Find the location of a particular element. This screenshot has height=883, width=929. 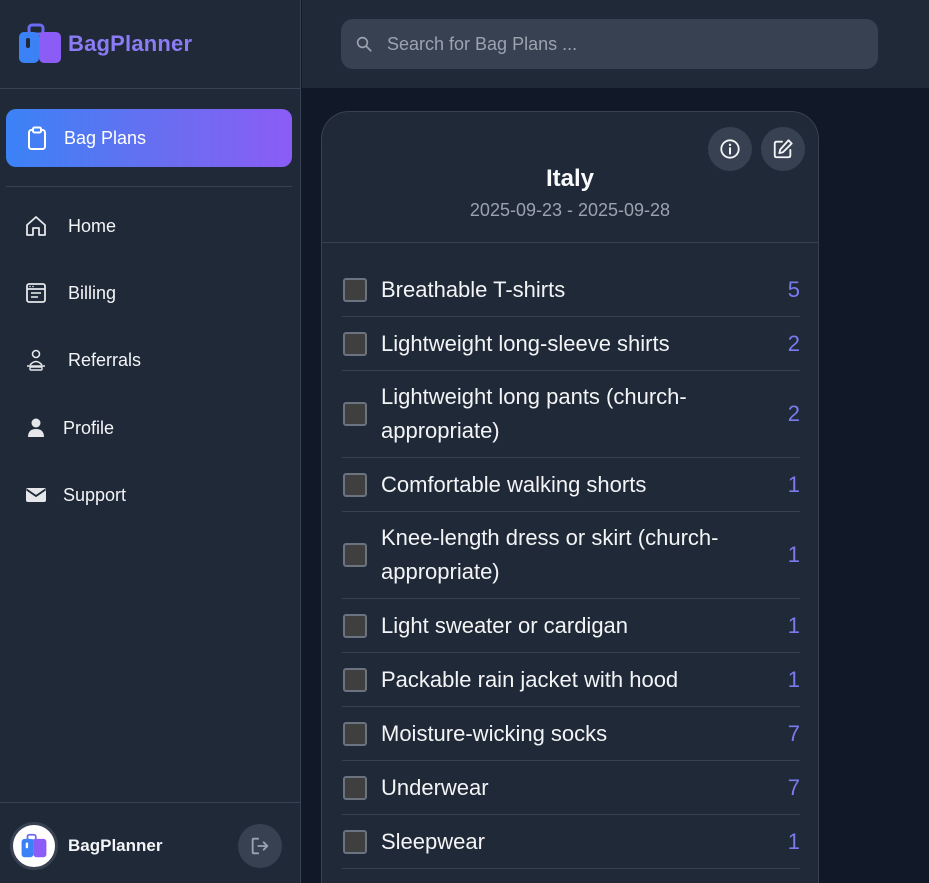

search-box is located at coordinates (609, 44).